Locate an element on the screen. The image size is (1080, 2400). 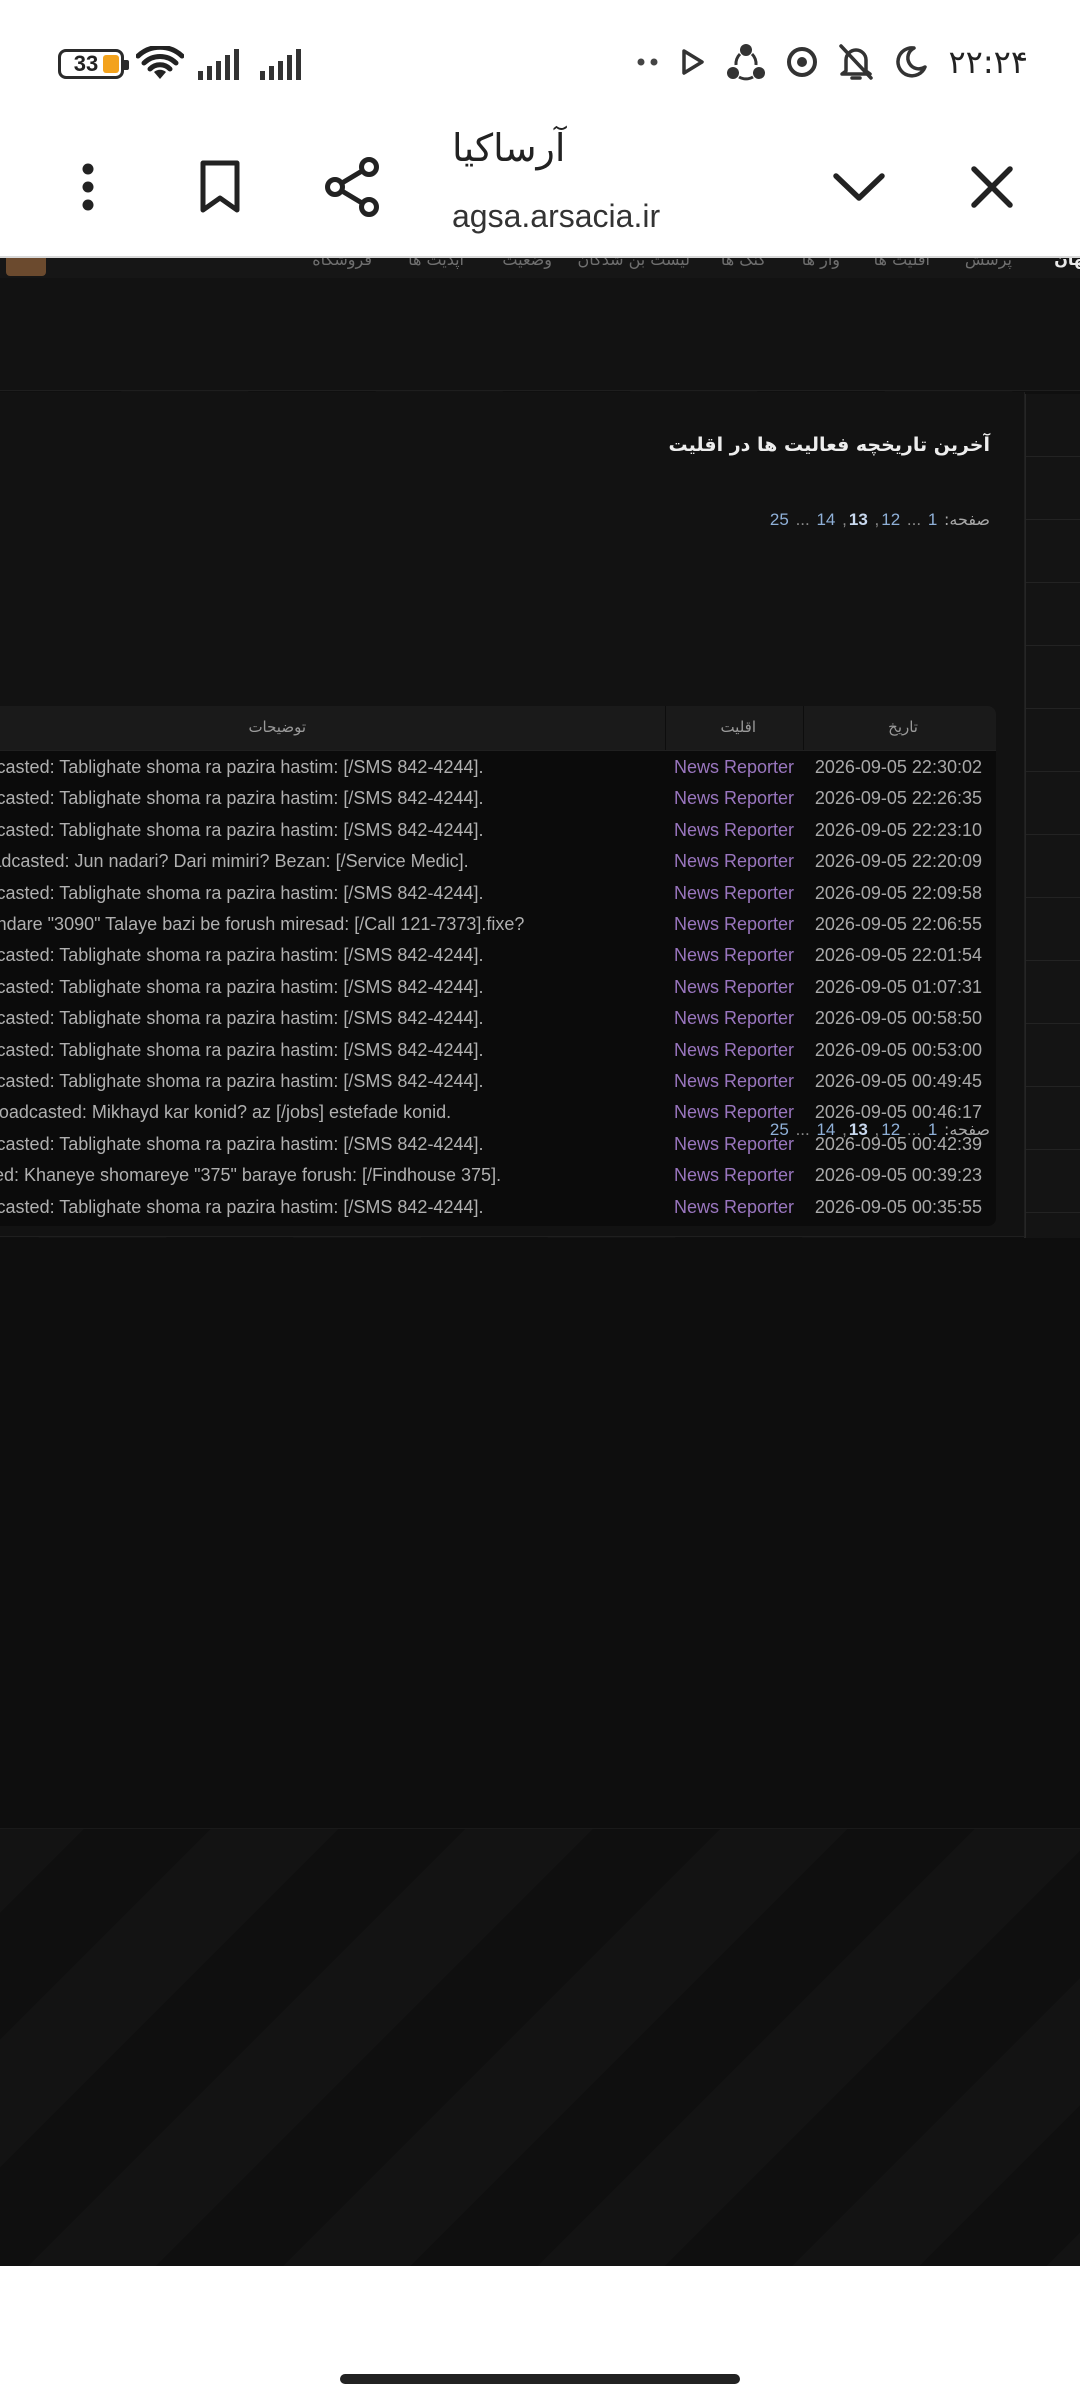
nav-item: جهان is located at coordinates (1067, 263).